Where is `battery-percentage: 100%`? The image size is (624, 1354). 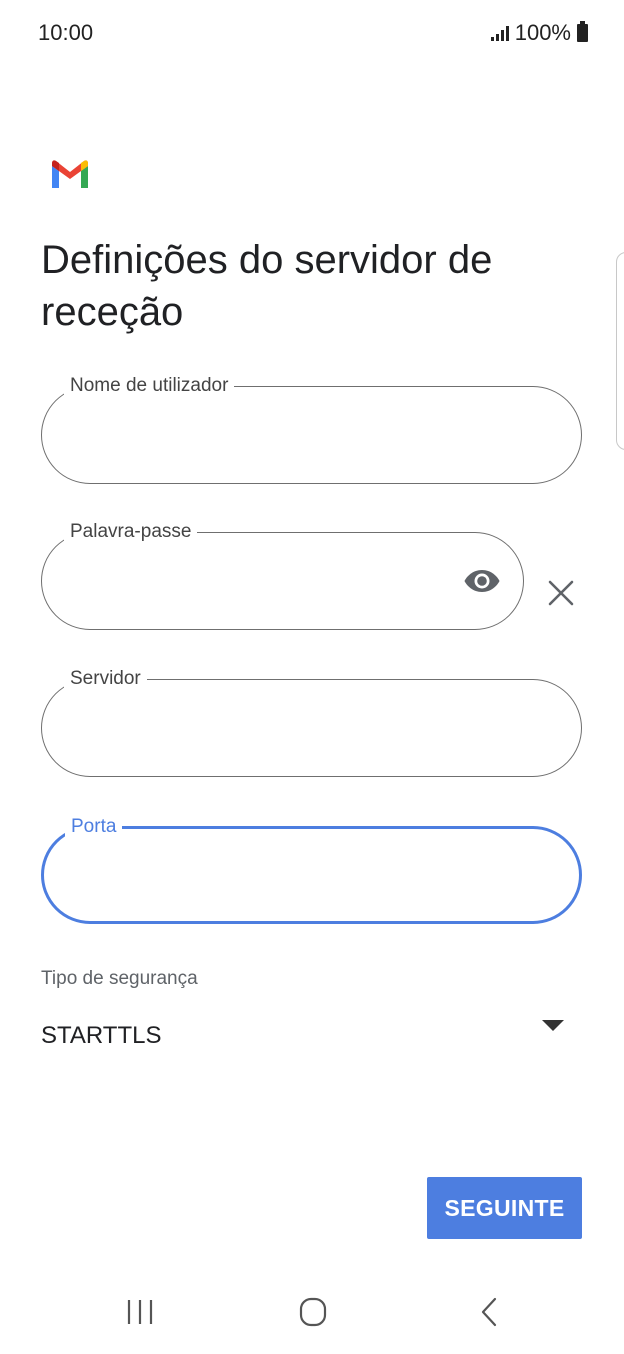
battery-percentage: 100% is located at coordinates (542, 32).